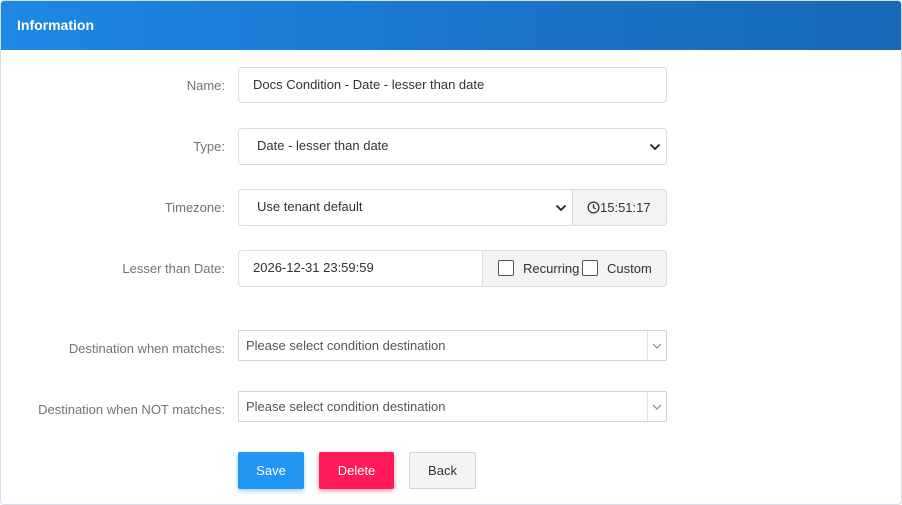 The height and width of the screenshot is (505, 902). I want to click on recurring-checkbox, so click(506, 268).